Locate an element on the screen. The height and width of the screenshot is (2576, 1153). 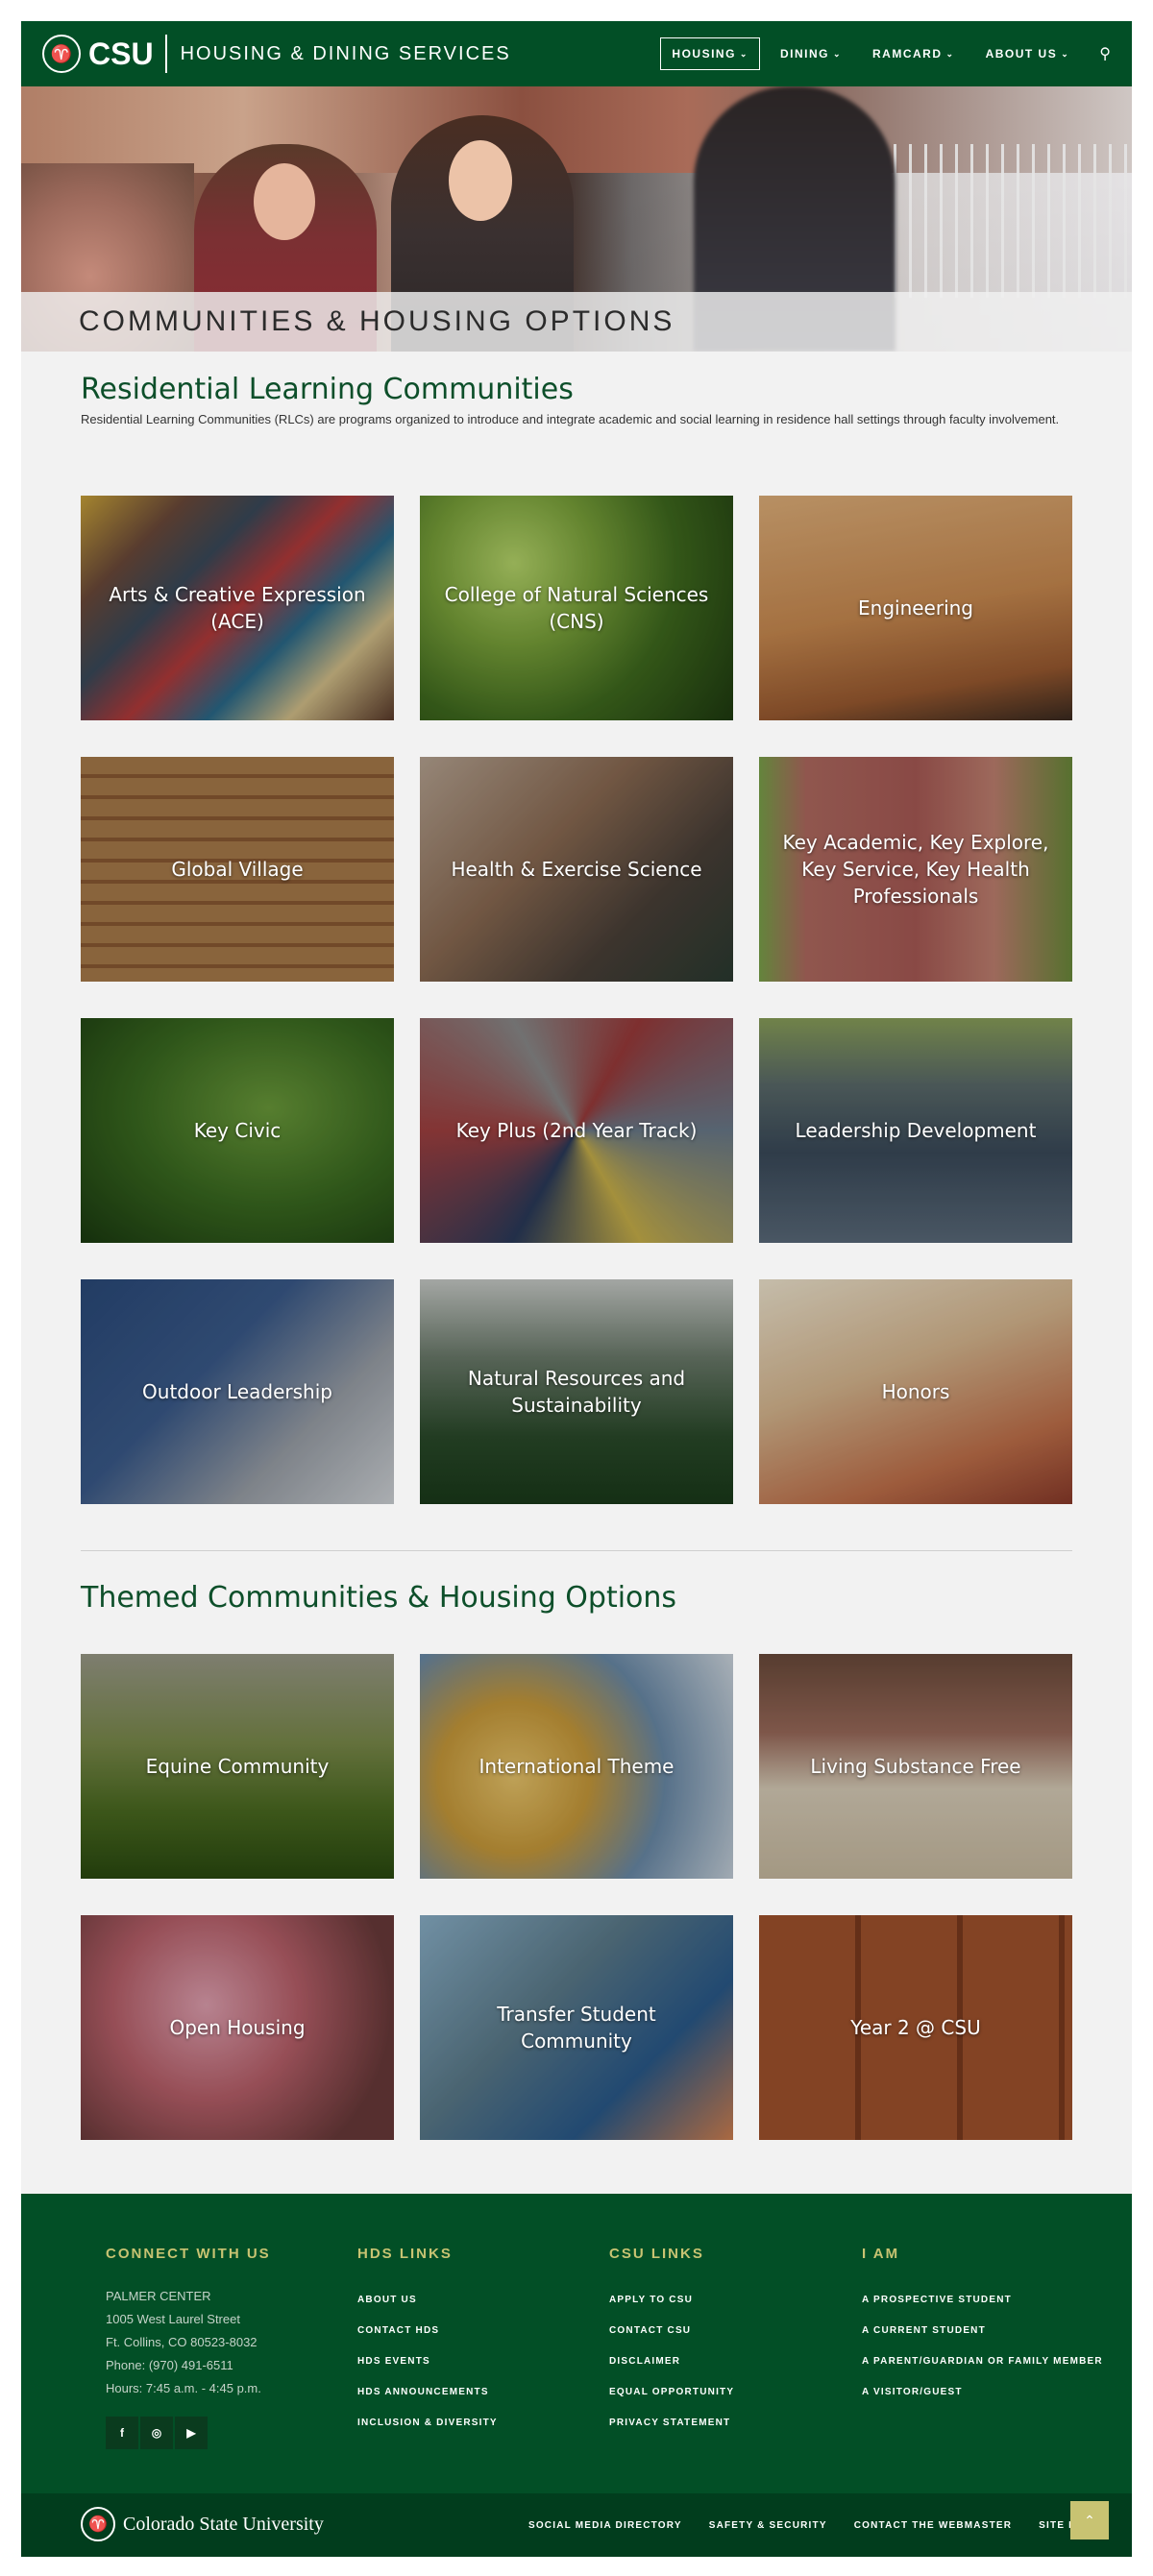
chevron-up-icon: ⌃ is located at coordinates (1089, 2520).